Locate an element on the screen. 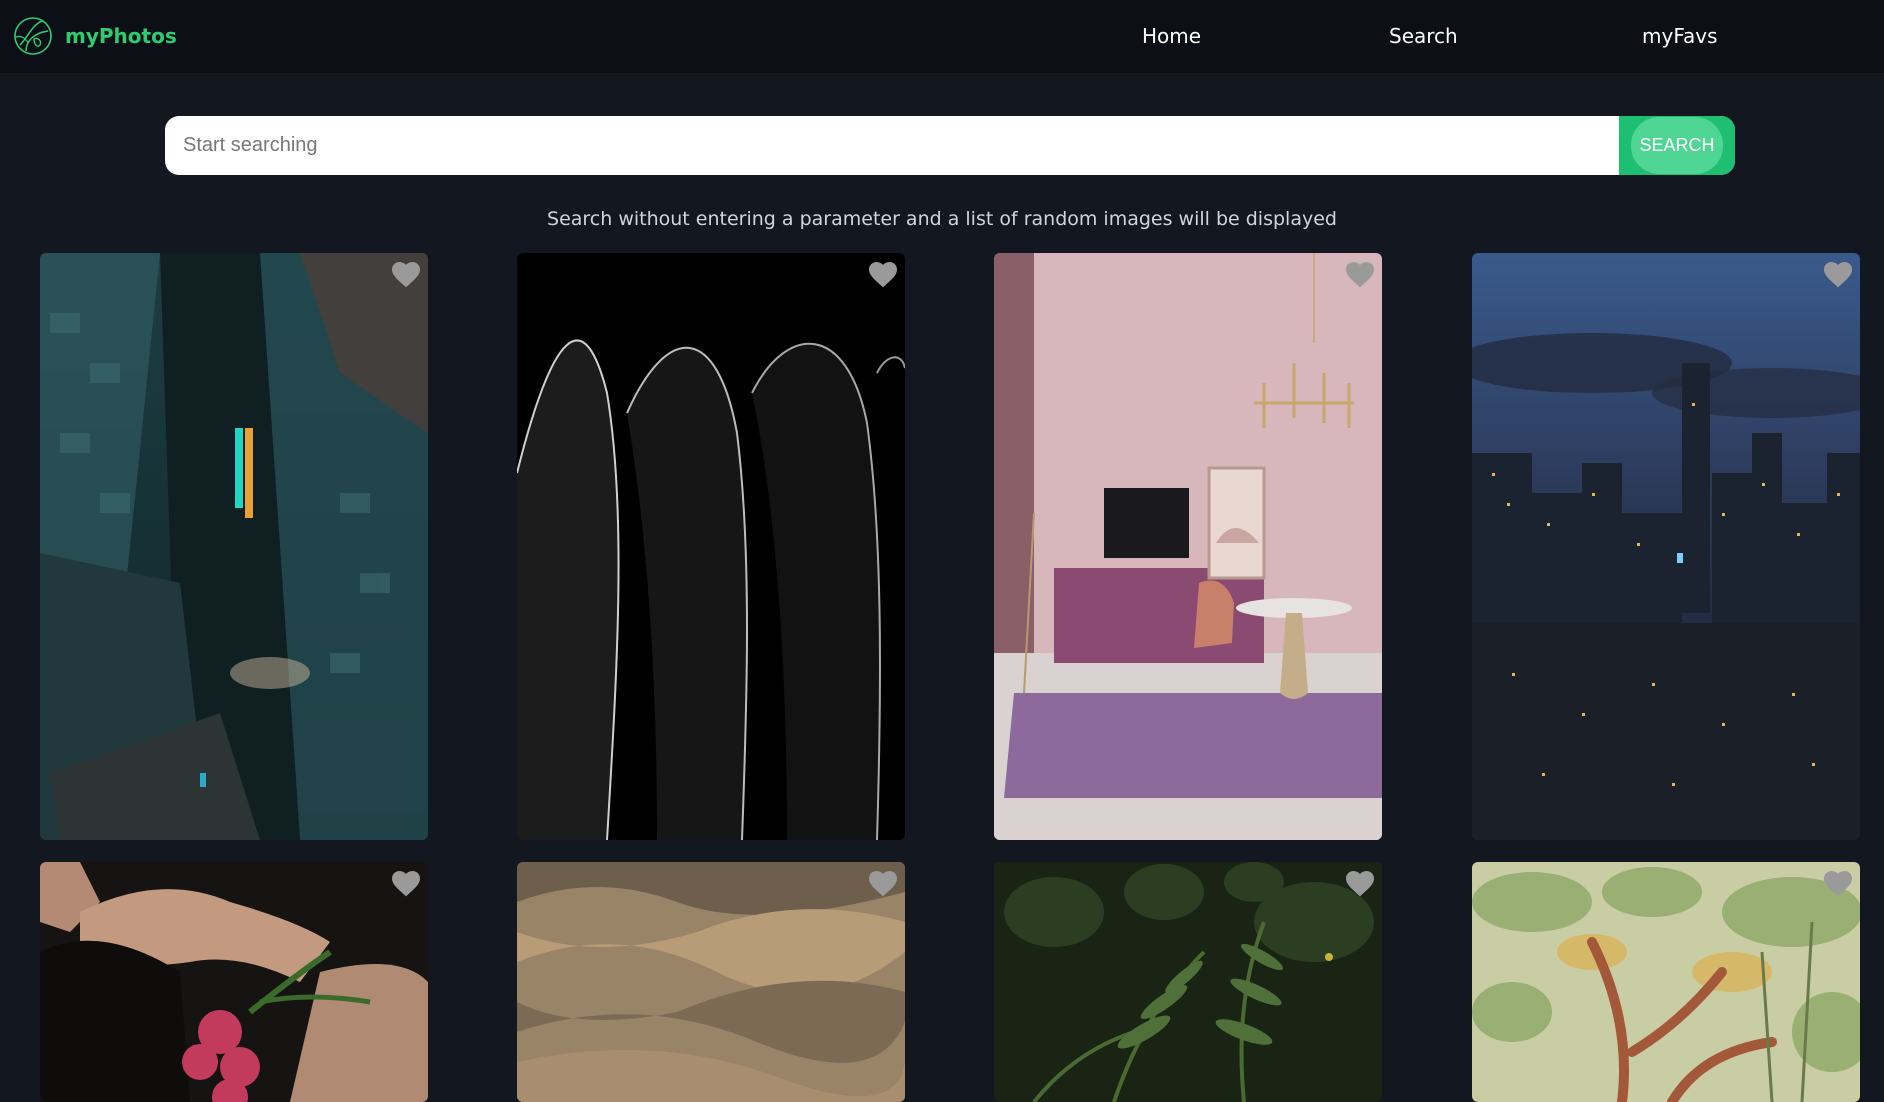 This screenshot has height=1102, width=1884. photo-jungle-painting is located at coordinates (1666, 982).